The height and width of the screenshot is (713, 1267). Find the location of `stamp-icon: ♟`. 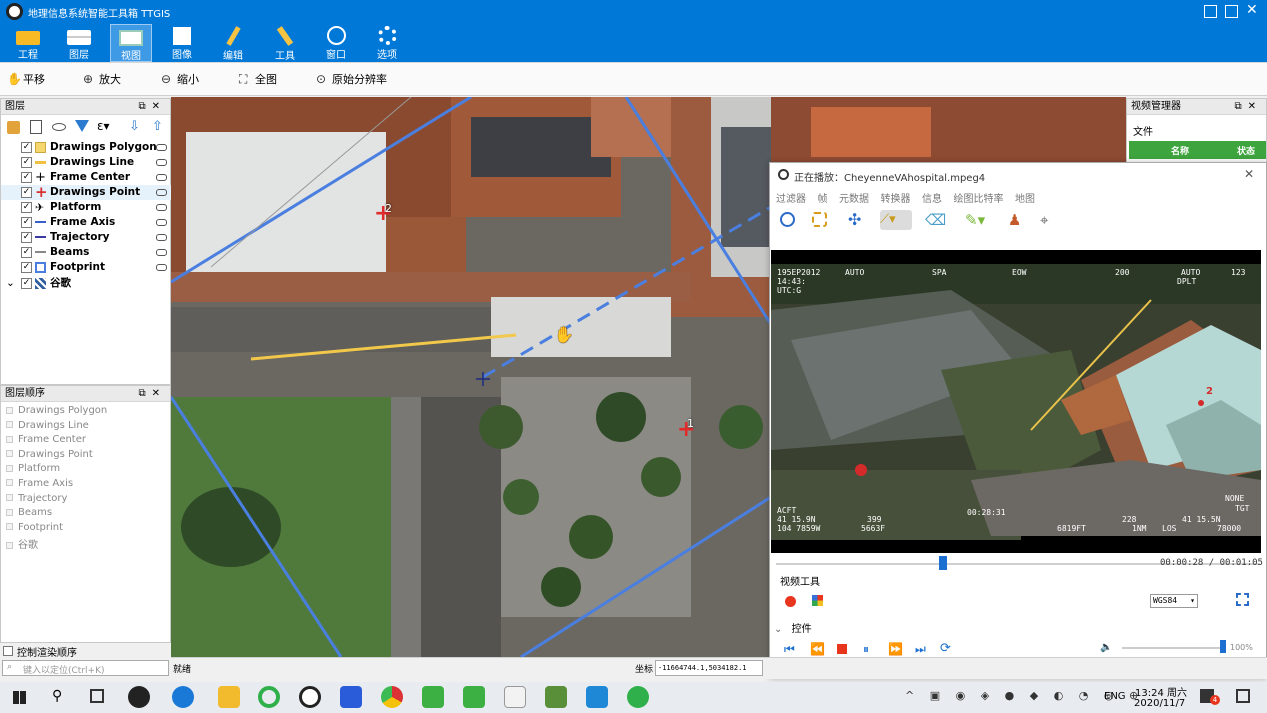

stamp-icon: ♟ is located at coordinates (1018, 220).